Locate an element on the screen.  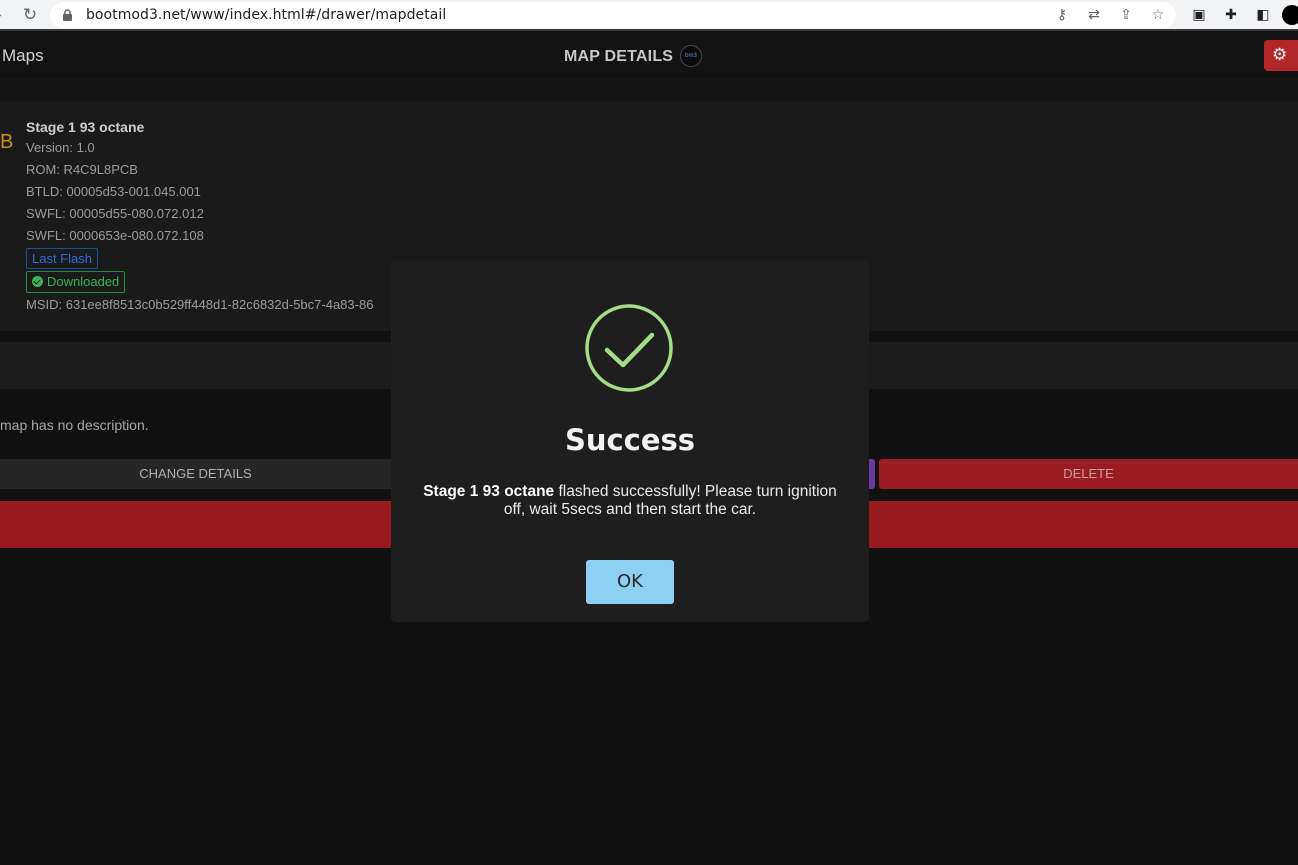
map-name: Stage 1 93 octane is located at coordinates (85, 127).